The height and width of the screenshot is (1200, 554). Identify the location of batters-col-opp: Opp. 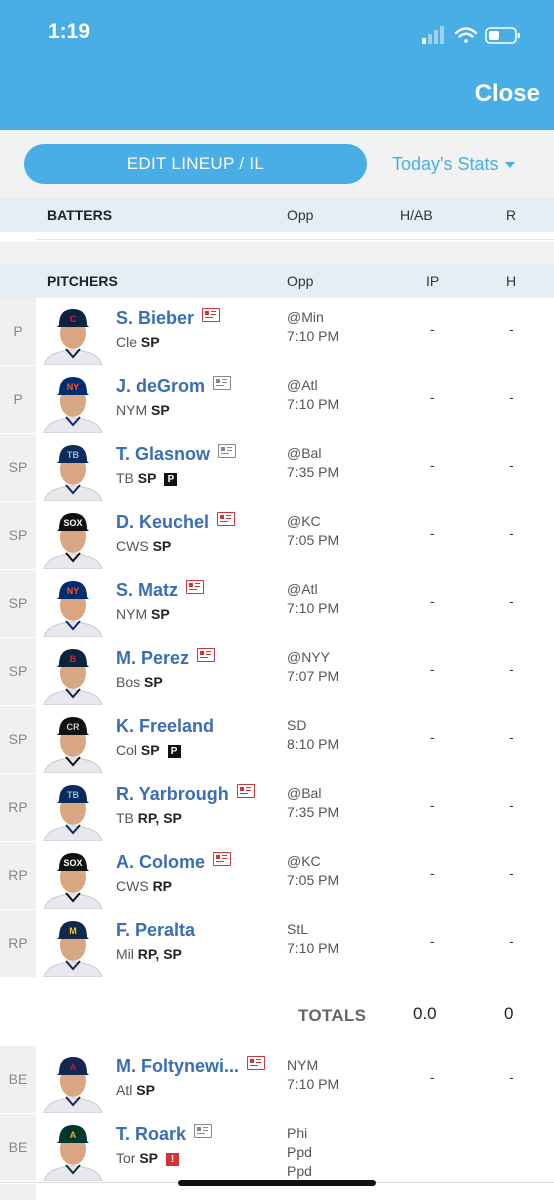
(300, 215).